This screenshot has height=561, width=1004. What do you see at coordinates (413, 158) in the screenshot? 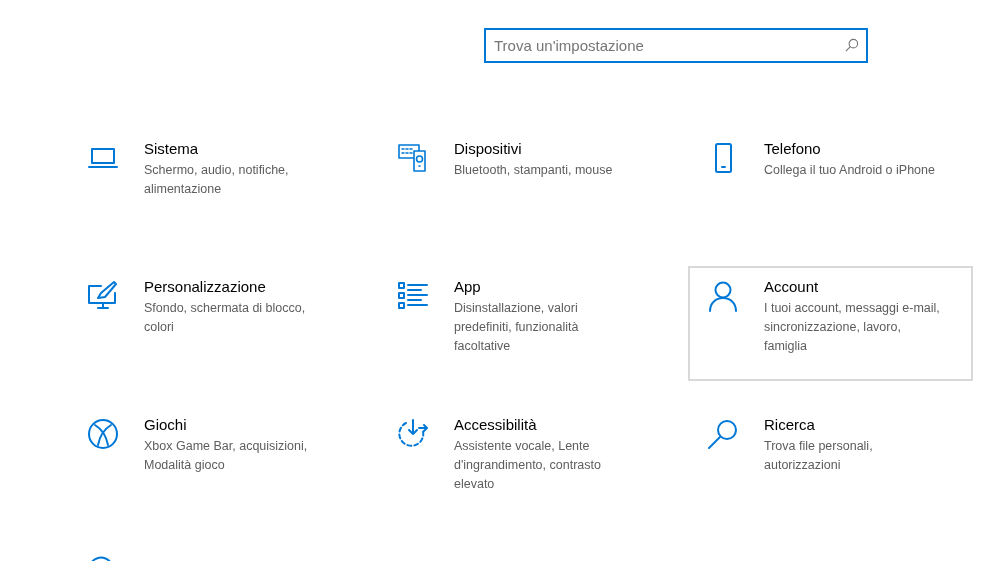
I see `keyboard-speaker-icon` at bounding box center [413, 158].